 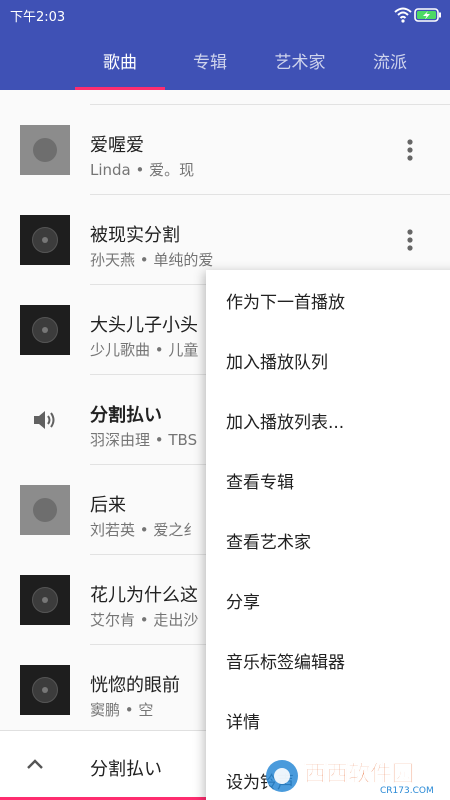 I want to click on tab-label: 专辑, so click(x=210, y=62).